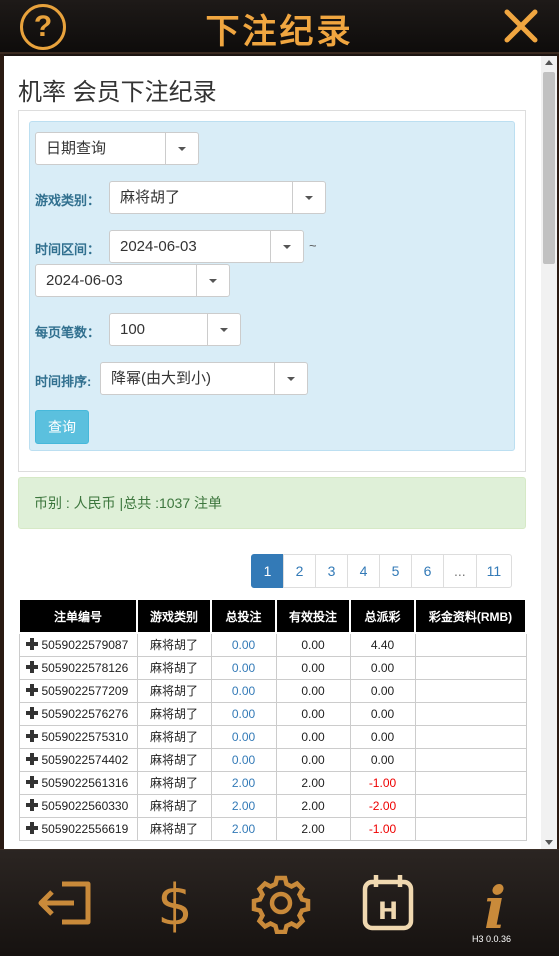 This screenshot has width=559, height=956. I want to click on cell-bet-id: 5059022579087, so click(78, 644).